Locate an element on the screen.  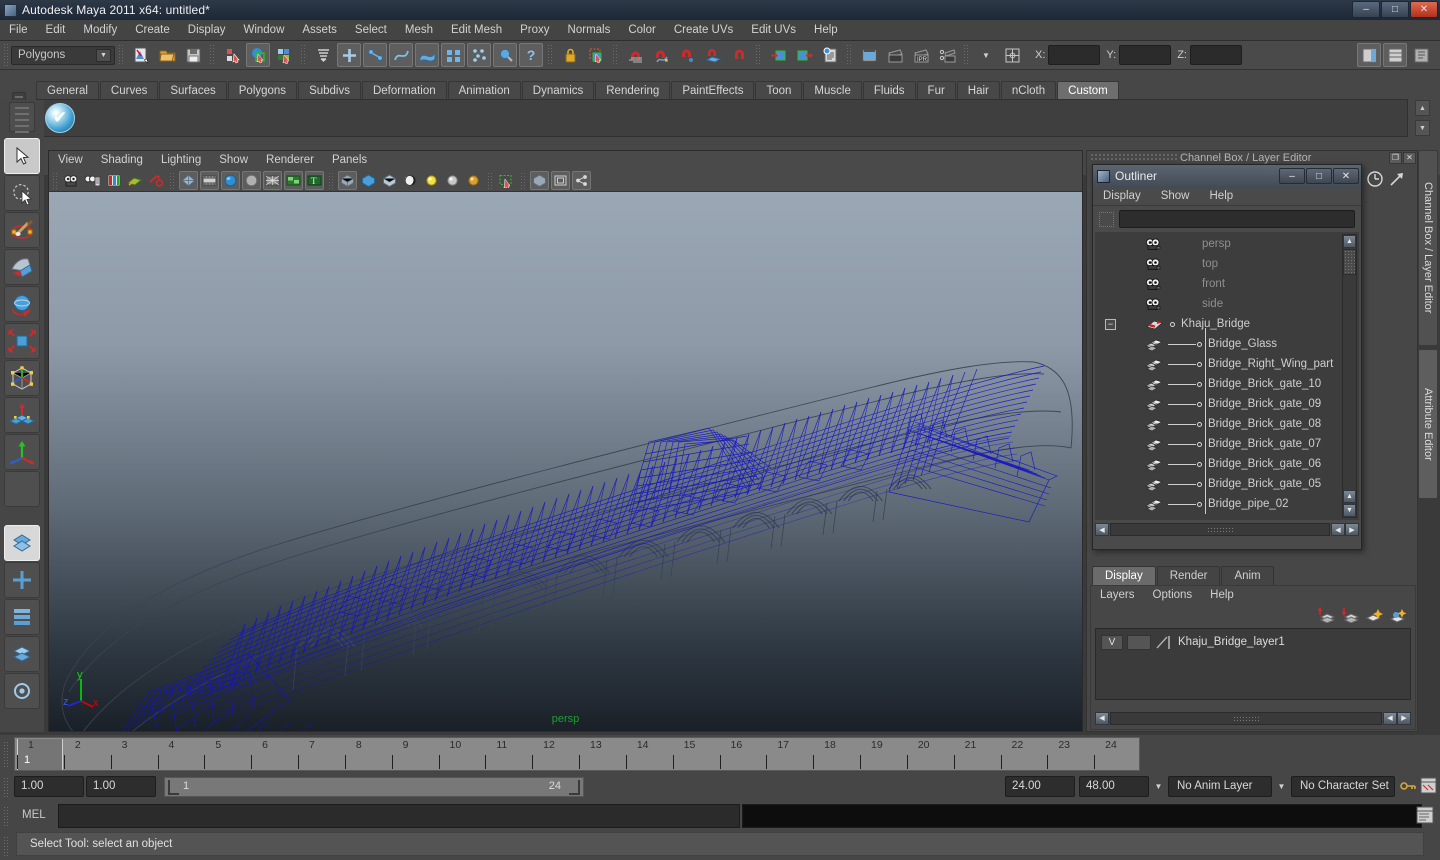
menu-proxy: Proxy is located at coordinates (534, 30).